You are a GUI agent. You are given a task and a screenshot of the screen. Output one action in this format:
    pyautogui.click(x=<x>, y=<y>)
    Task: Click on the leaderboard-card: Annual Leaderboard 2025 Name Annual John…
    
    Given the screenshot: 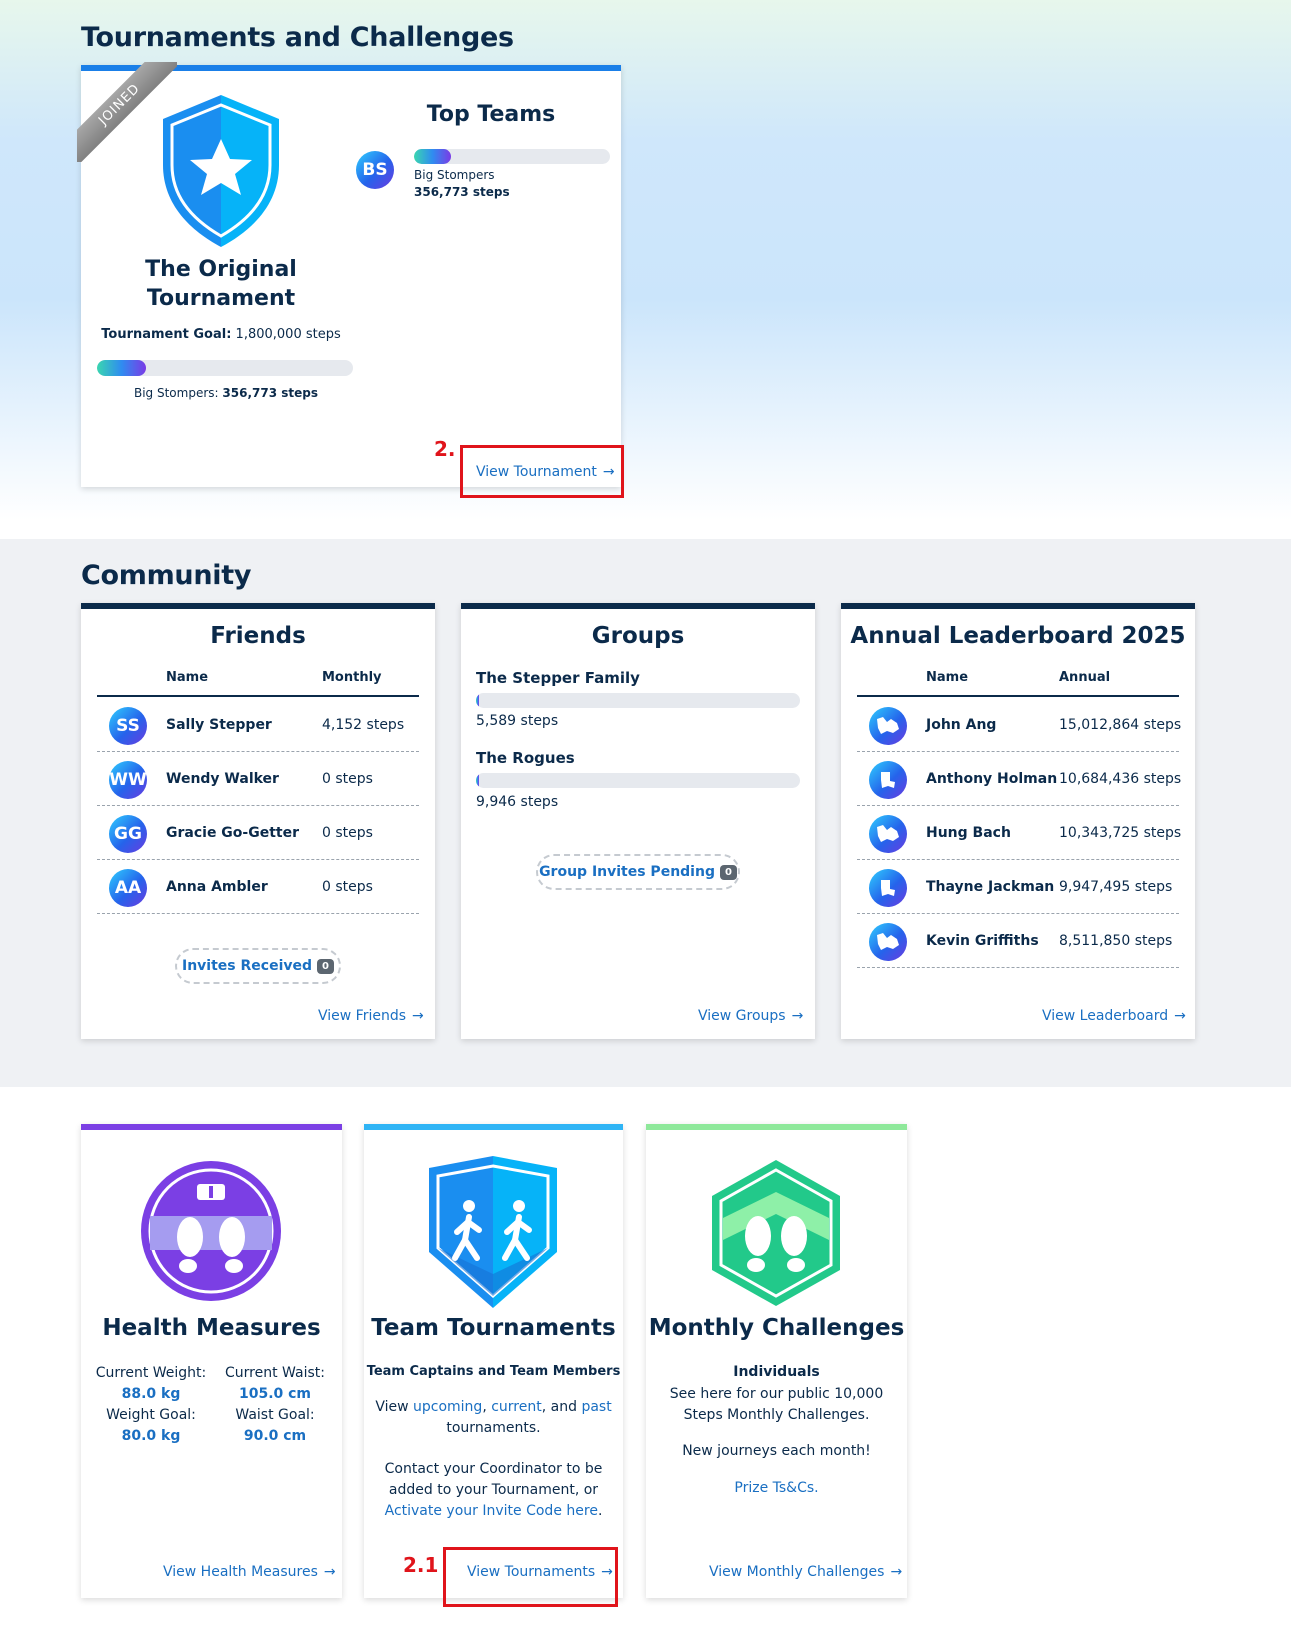 What is the action you would take?
    pyautogui.click(x=1018, y=821)
    